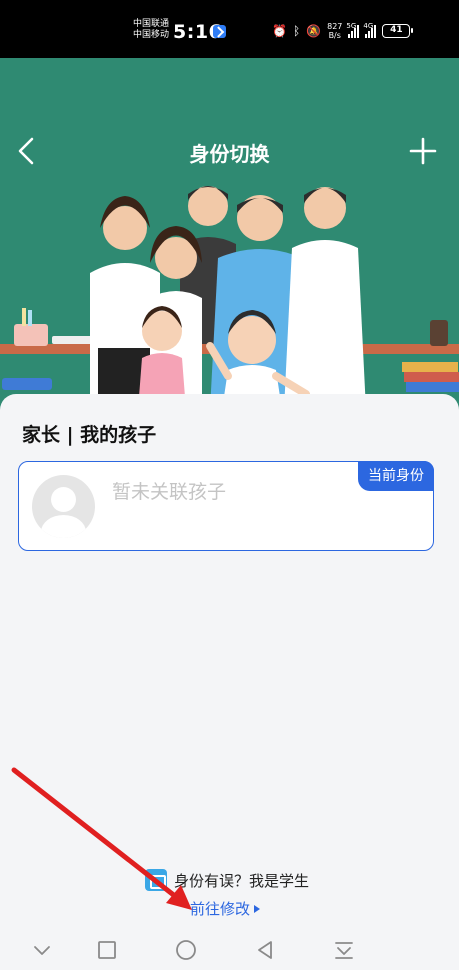 The width and height of the screenshot is (459, 970). I want to click on status-bar: 中国联通 中国移动 5:16 ⏰ ᛒ 🔕 827 B/s 5G 4G 41, so click(229, 29).